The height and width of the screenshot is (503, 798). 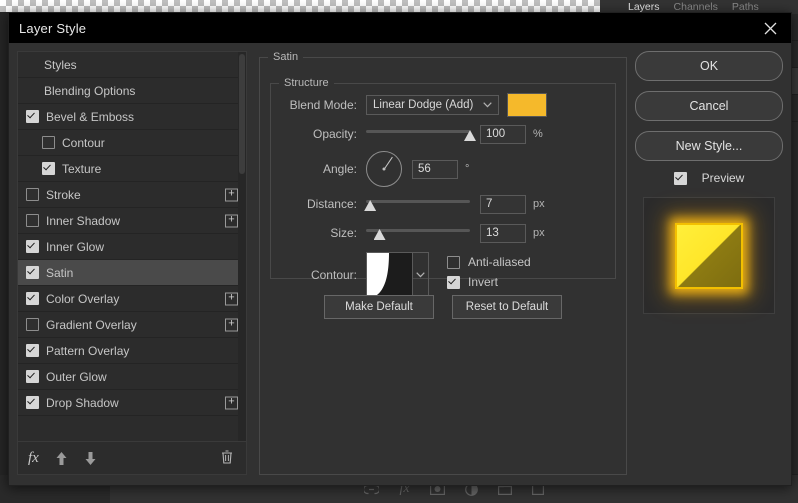 What do you see at coordinates (503, 204) in the screenshot?
I see `distance-input: 7` at bounding box center [503, 204].